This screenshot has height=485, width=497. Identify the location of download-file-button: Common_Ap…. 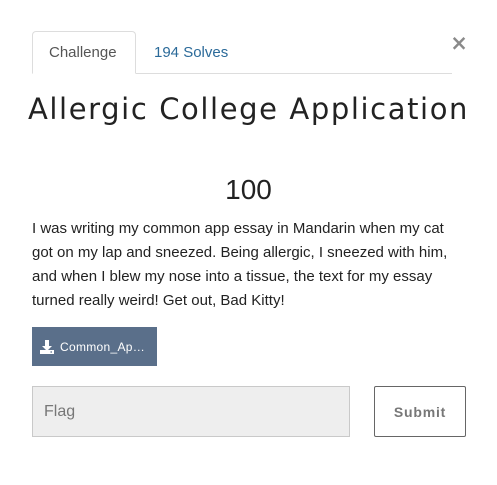
(94, 346).